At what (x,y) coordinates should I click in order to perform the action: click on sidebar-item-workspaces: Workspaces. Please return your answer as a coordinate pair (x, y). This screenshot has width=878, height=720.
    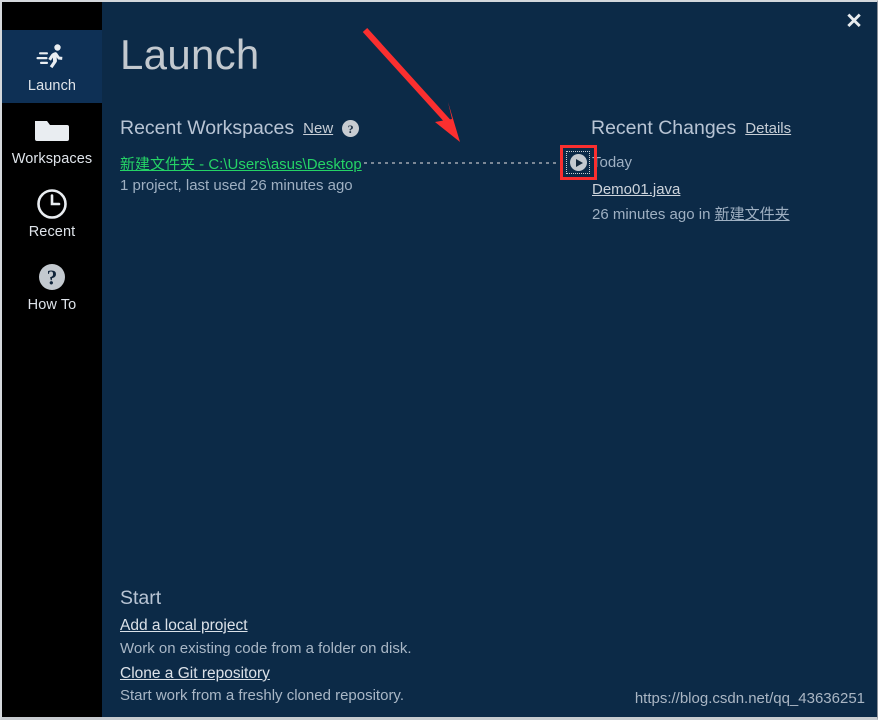
    Looking at the image, I should click on (52, 139).